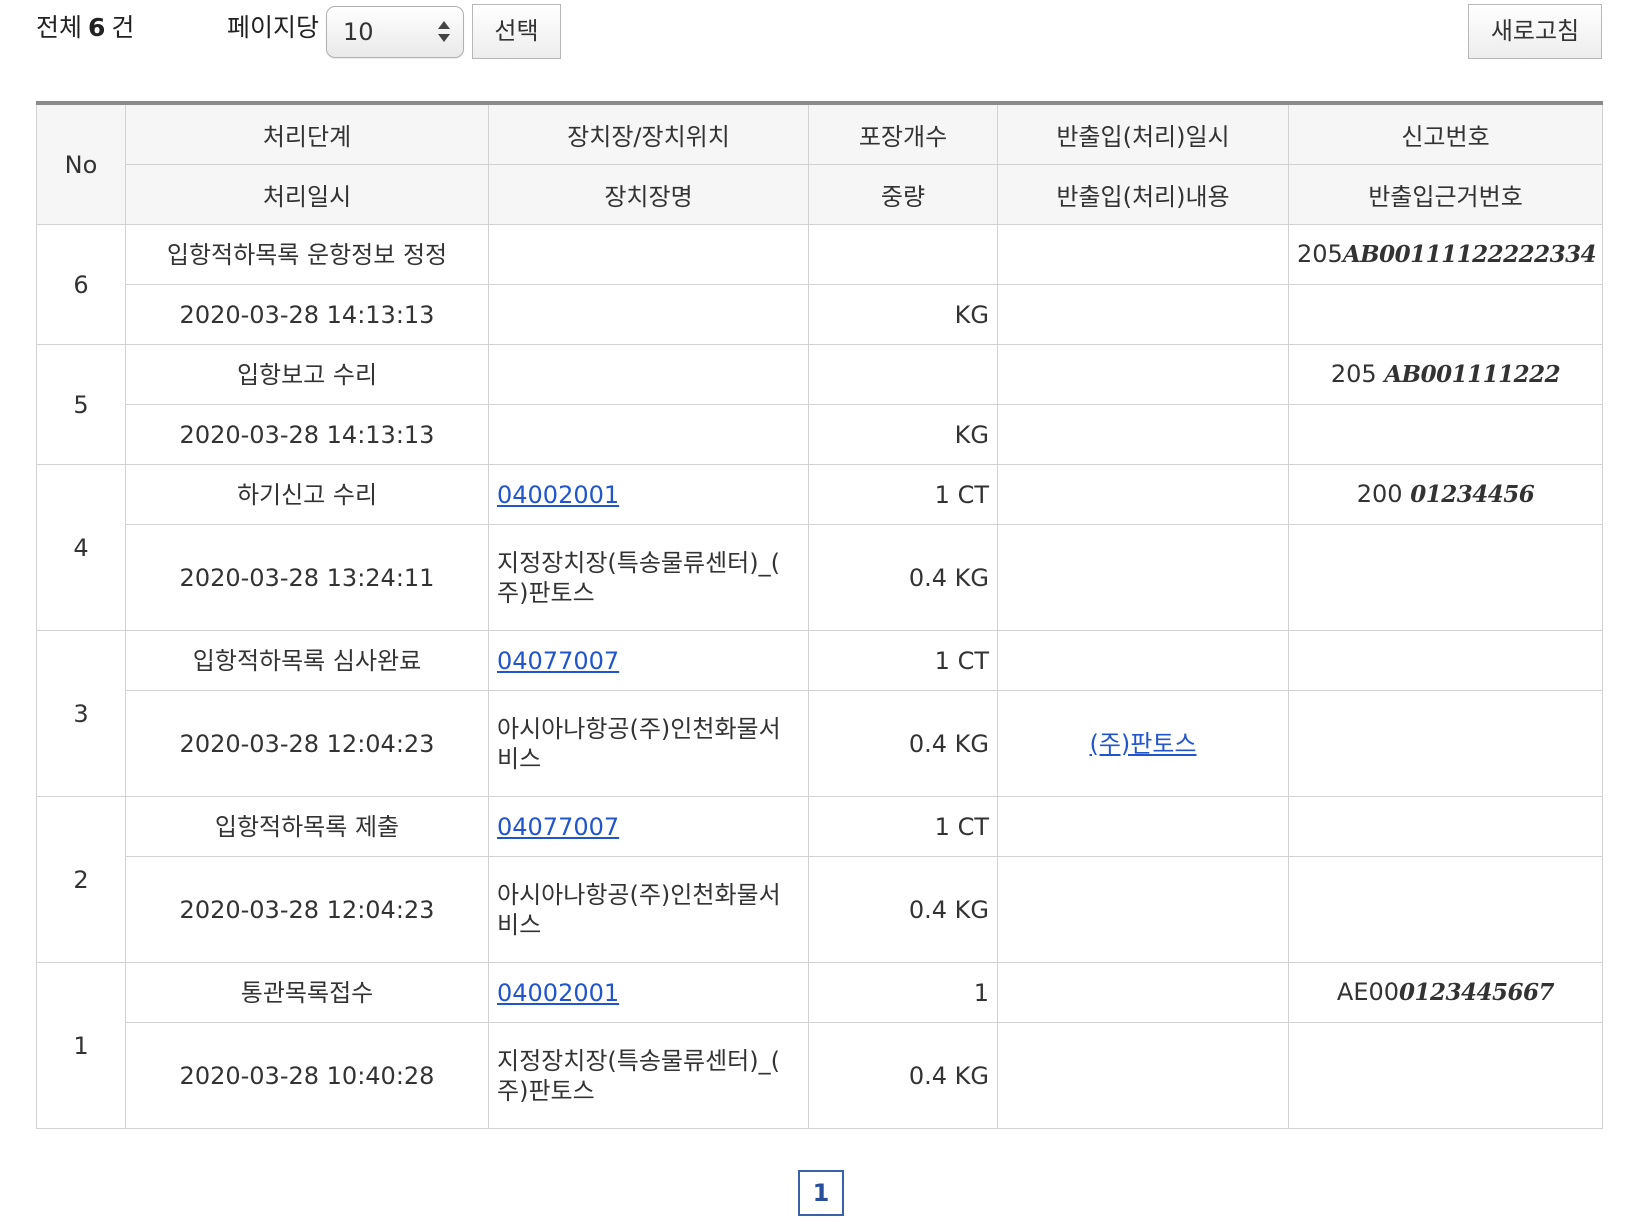  I want to click on toolbar: 전체 6 건 페이지당 10 선택 새로고침, so click(813, 45).